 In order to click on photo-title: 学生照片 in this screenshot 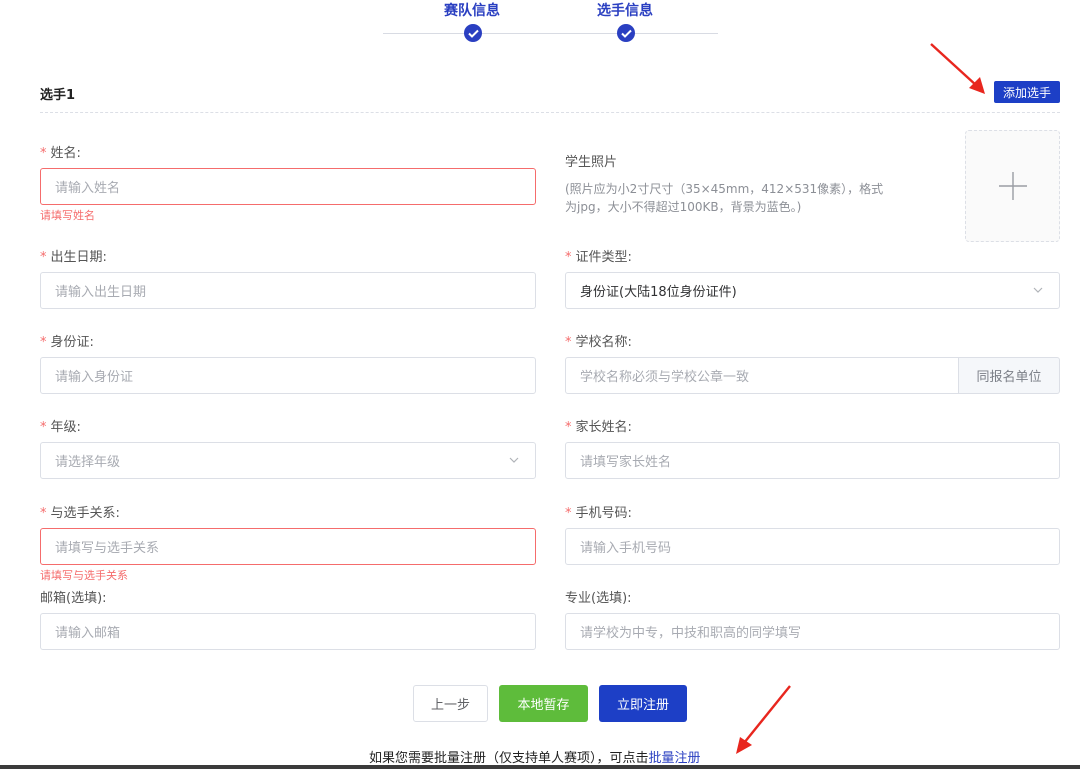, I will do `click(591, 162)`.